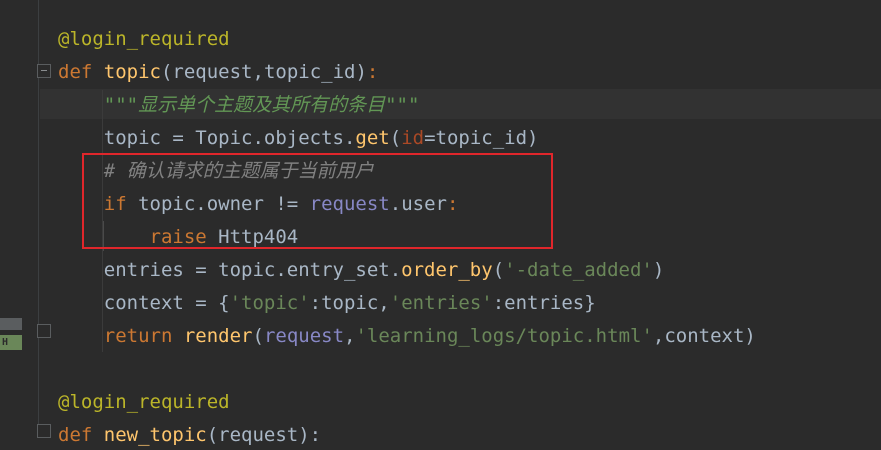  I want to click on code-line: def topic(request,topic_id):, so click(218, 72).